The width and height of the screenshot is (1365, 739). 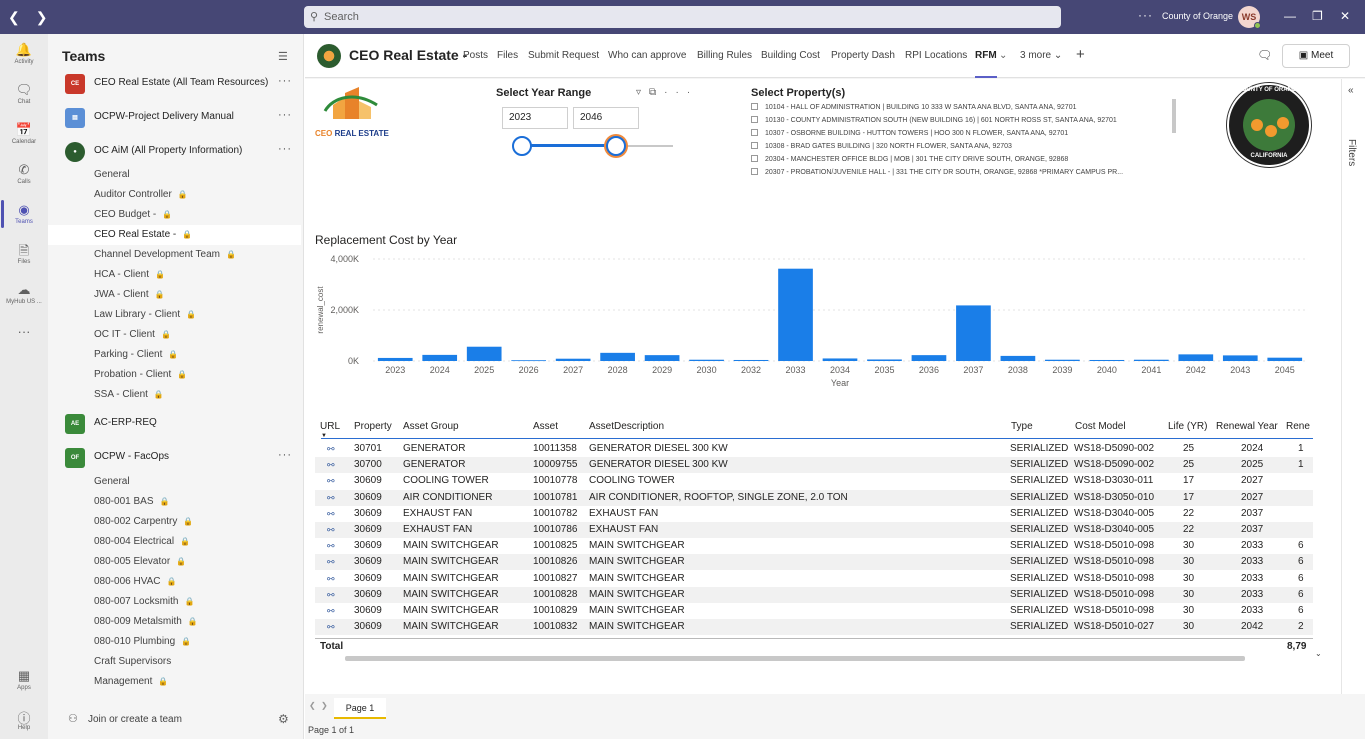 What do you see at coordinates (174, 195) in the screenshot?
I see `channel-auditor-controller: Auditor Controller 🔒` at bounding box center [174, 195].